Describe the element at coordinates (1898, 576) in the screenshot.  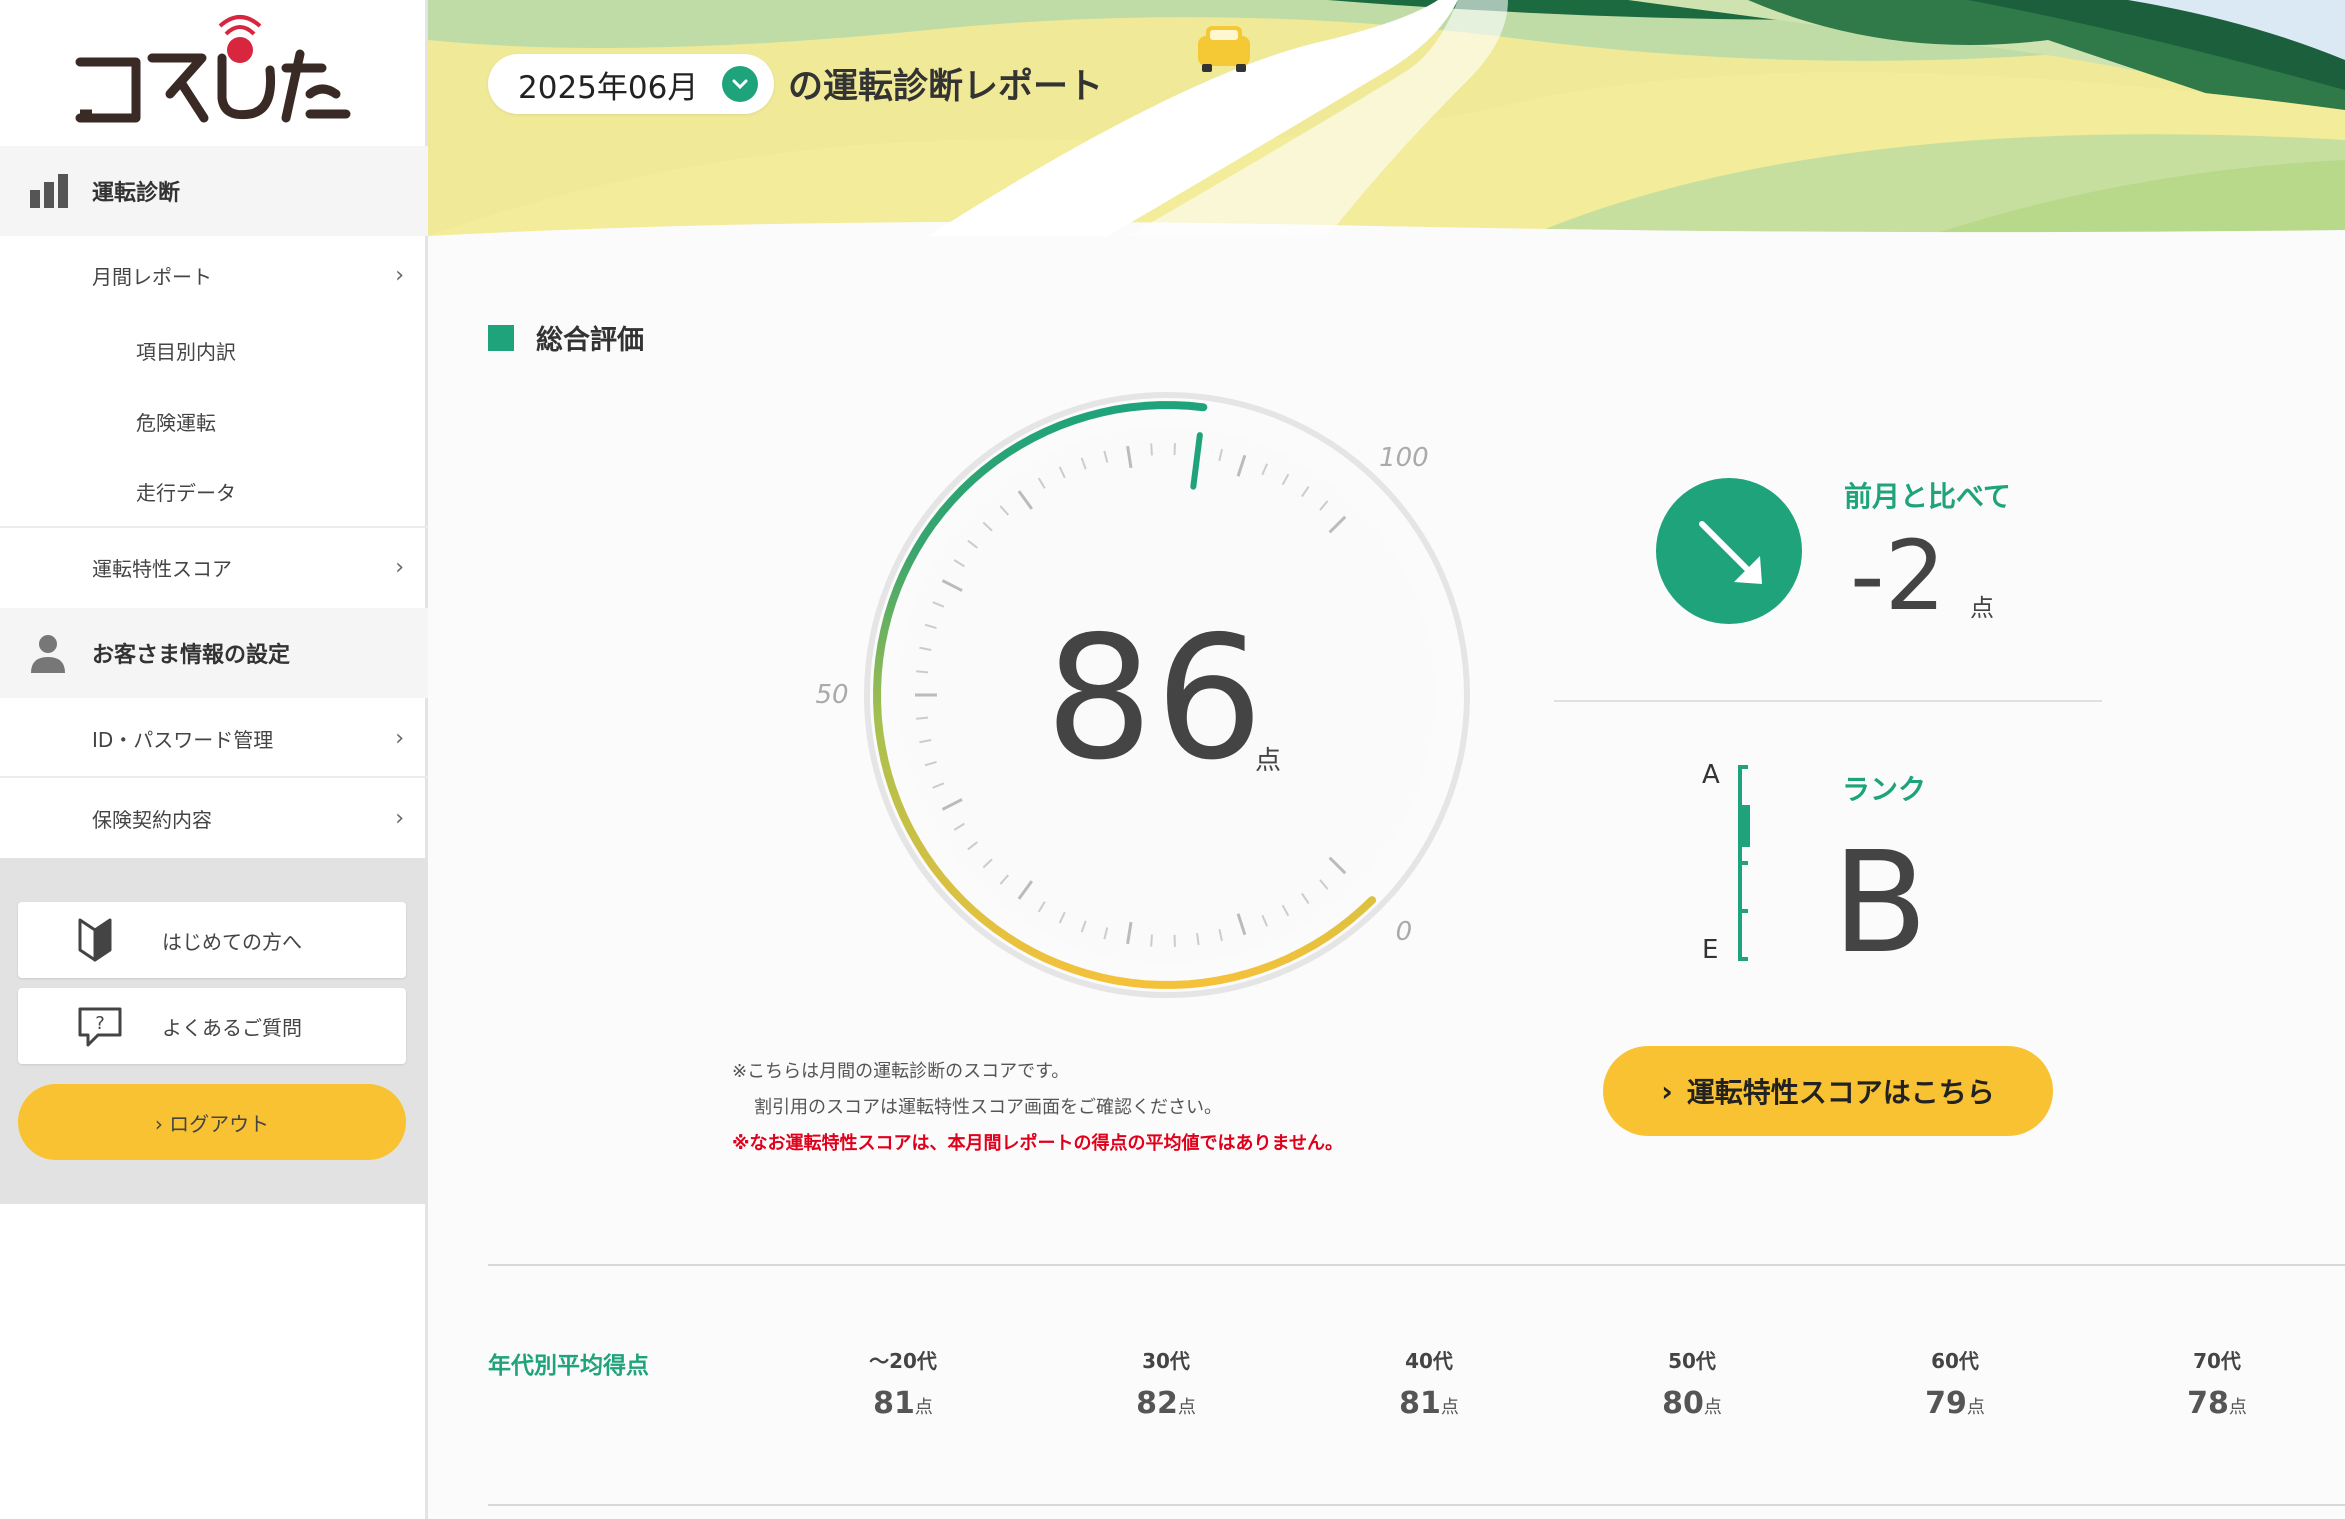
I see `comparison-value: -2` at that location.